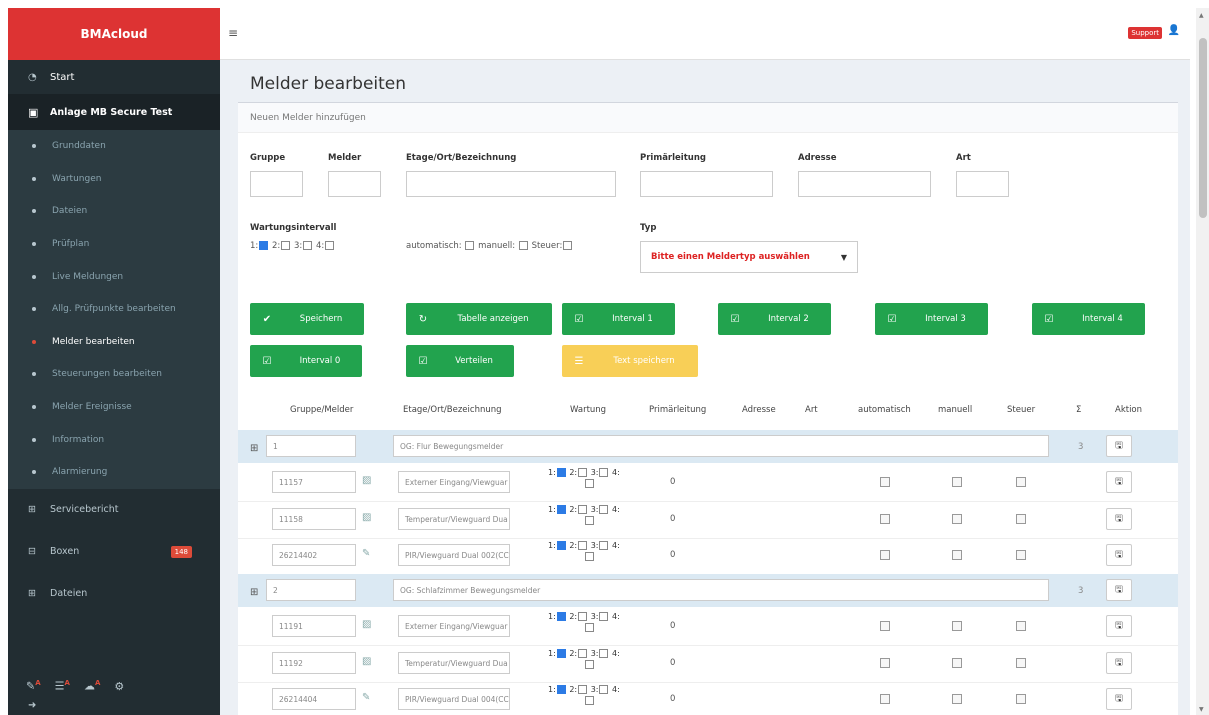 The image size is (1209, 715). I want to click on scrollbar-thumb, so click(1203, 128).